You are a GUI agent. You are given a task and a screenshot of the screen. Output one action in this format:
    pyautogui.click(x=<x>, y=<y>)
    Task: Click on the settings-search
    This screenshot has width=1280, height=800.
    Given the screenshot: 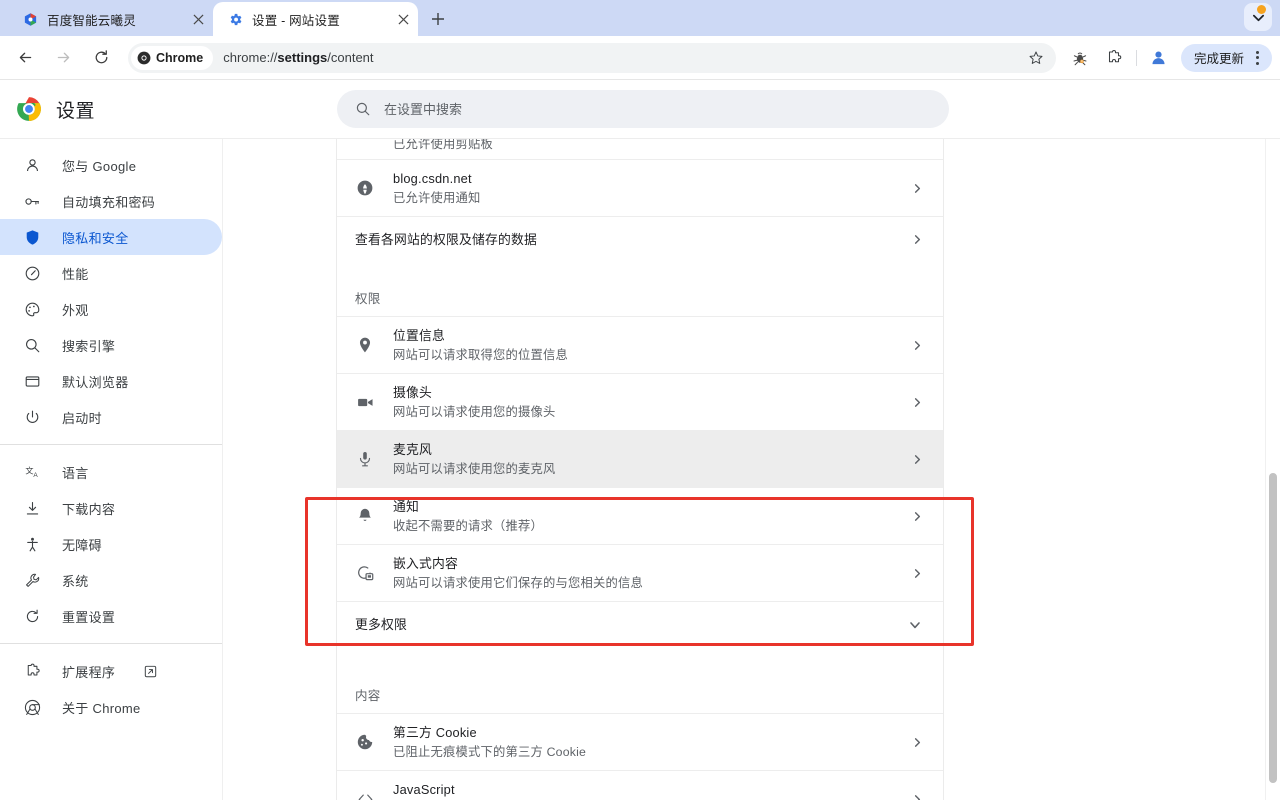 What is the action you would take?
    pyautogui.click(x=643, y=109)
    